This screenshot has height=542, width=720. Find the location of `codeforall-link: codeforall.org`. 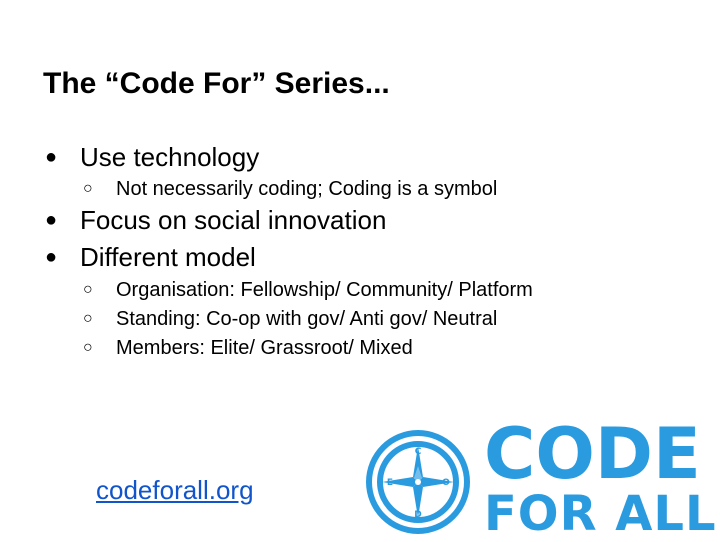

codeforall-link: codeforall.org is located at coordinates (175, 490).